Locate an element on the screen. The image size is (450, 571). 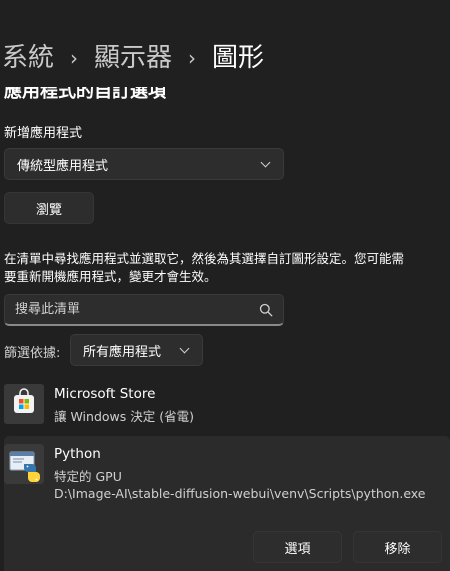
remove-button: 移除 is located at coordinates (397, 547).